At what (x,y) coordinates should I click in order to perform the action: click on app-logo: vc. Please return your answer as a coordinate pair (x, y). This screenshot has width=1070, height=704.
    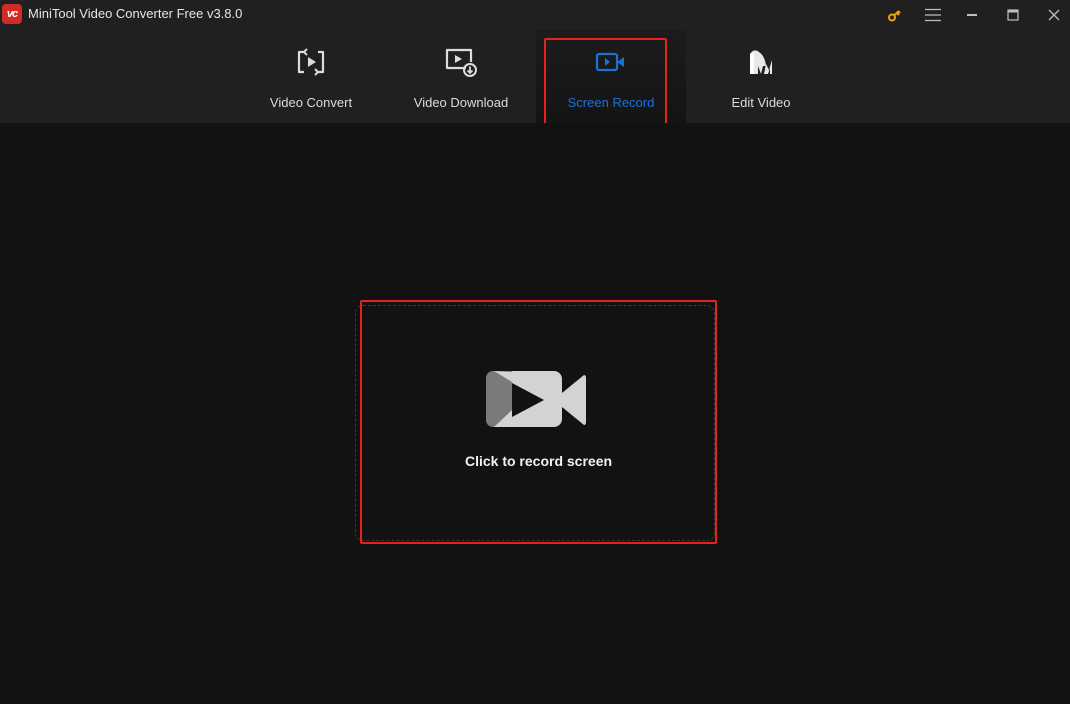
    Looking at the image, I should click on (12, 14).